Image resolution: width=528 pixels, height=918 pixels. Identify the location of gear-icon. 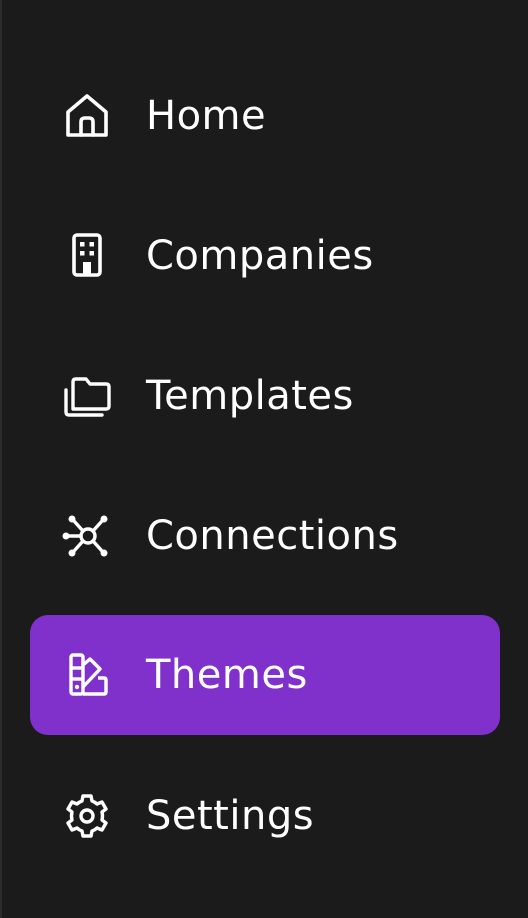
(87, 816).